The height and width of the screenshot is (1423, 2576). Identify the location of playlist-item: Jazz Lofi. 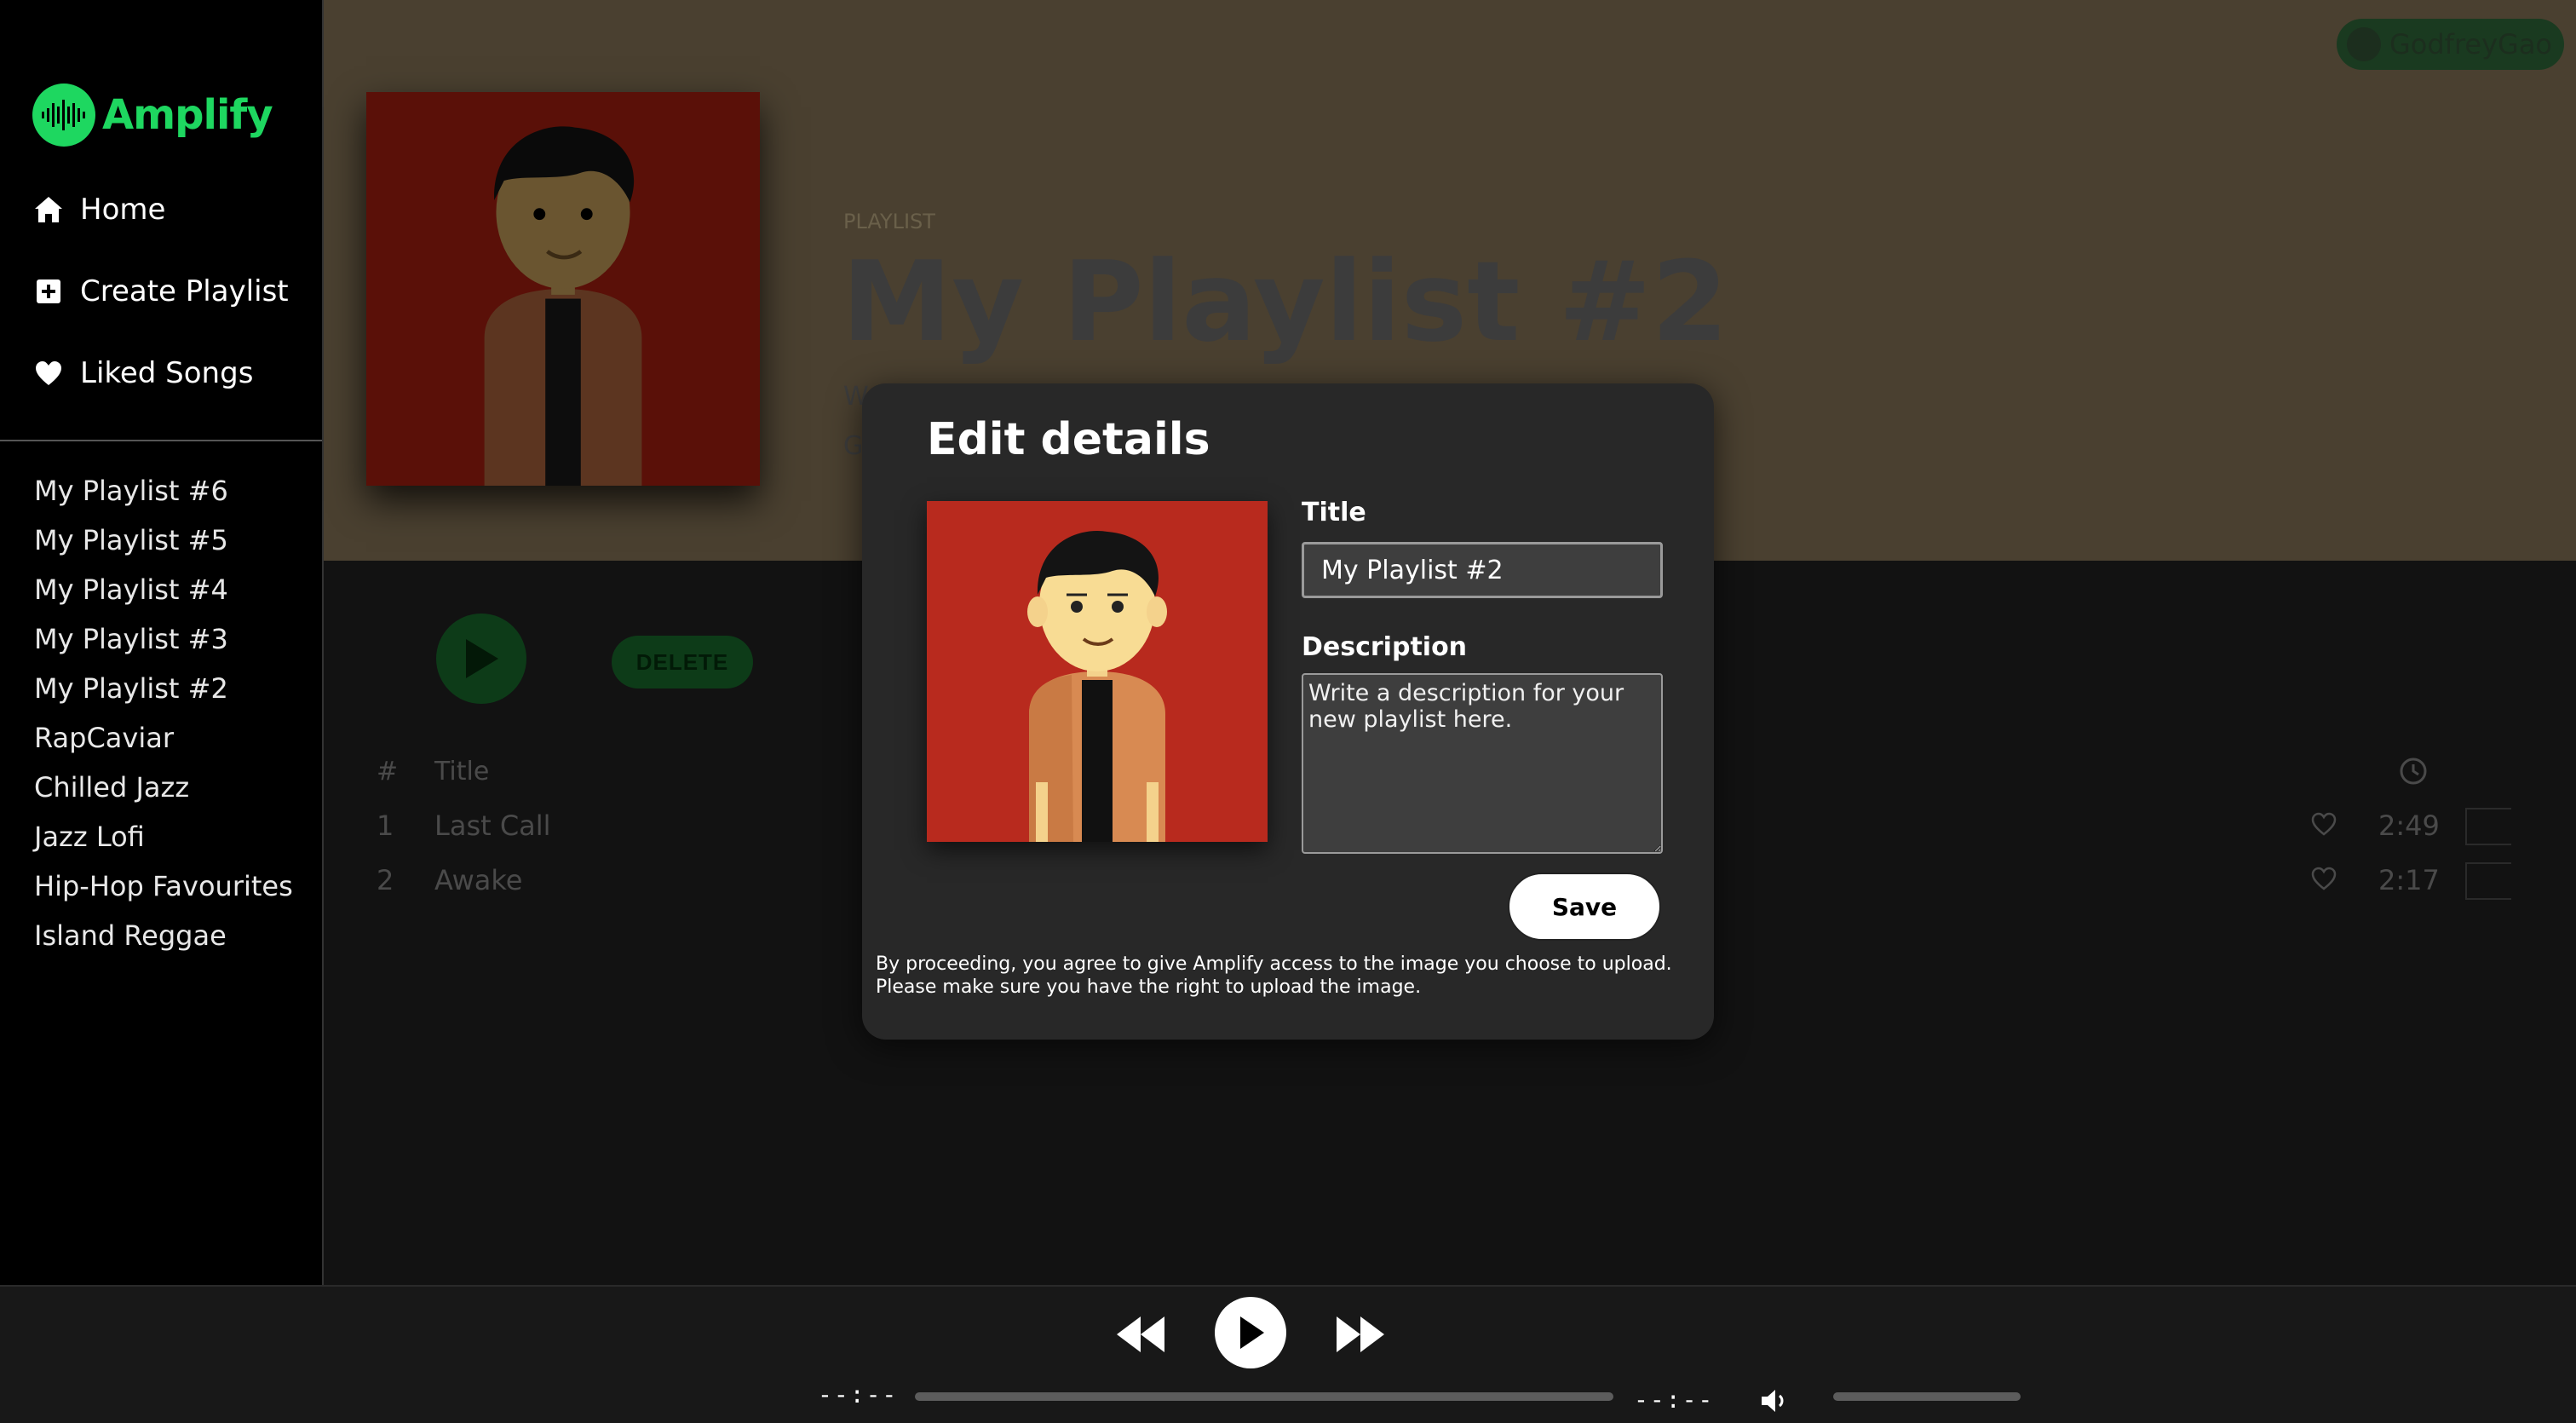
(163, 842).